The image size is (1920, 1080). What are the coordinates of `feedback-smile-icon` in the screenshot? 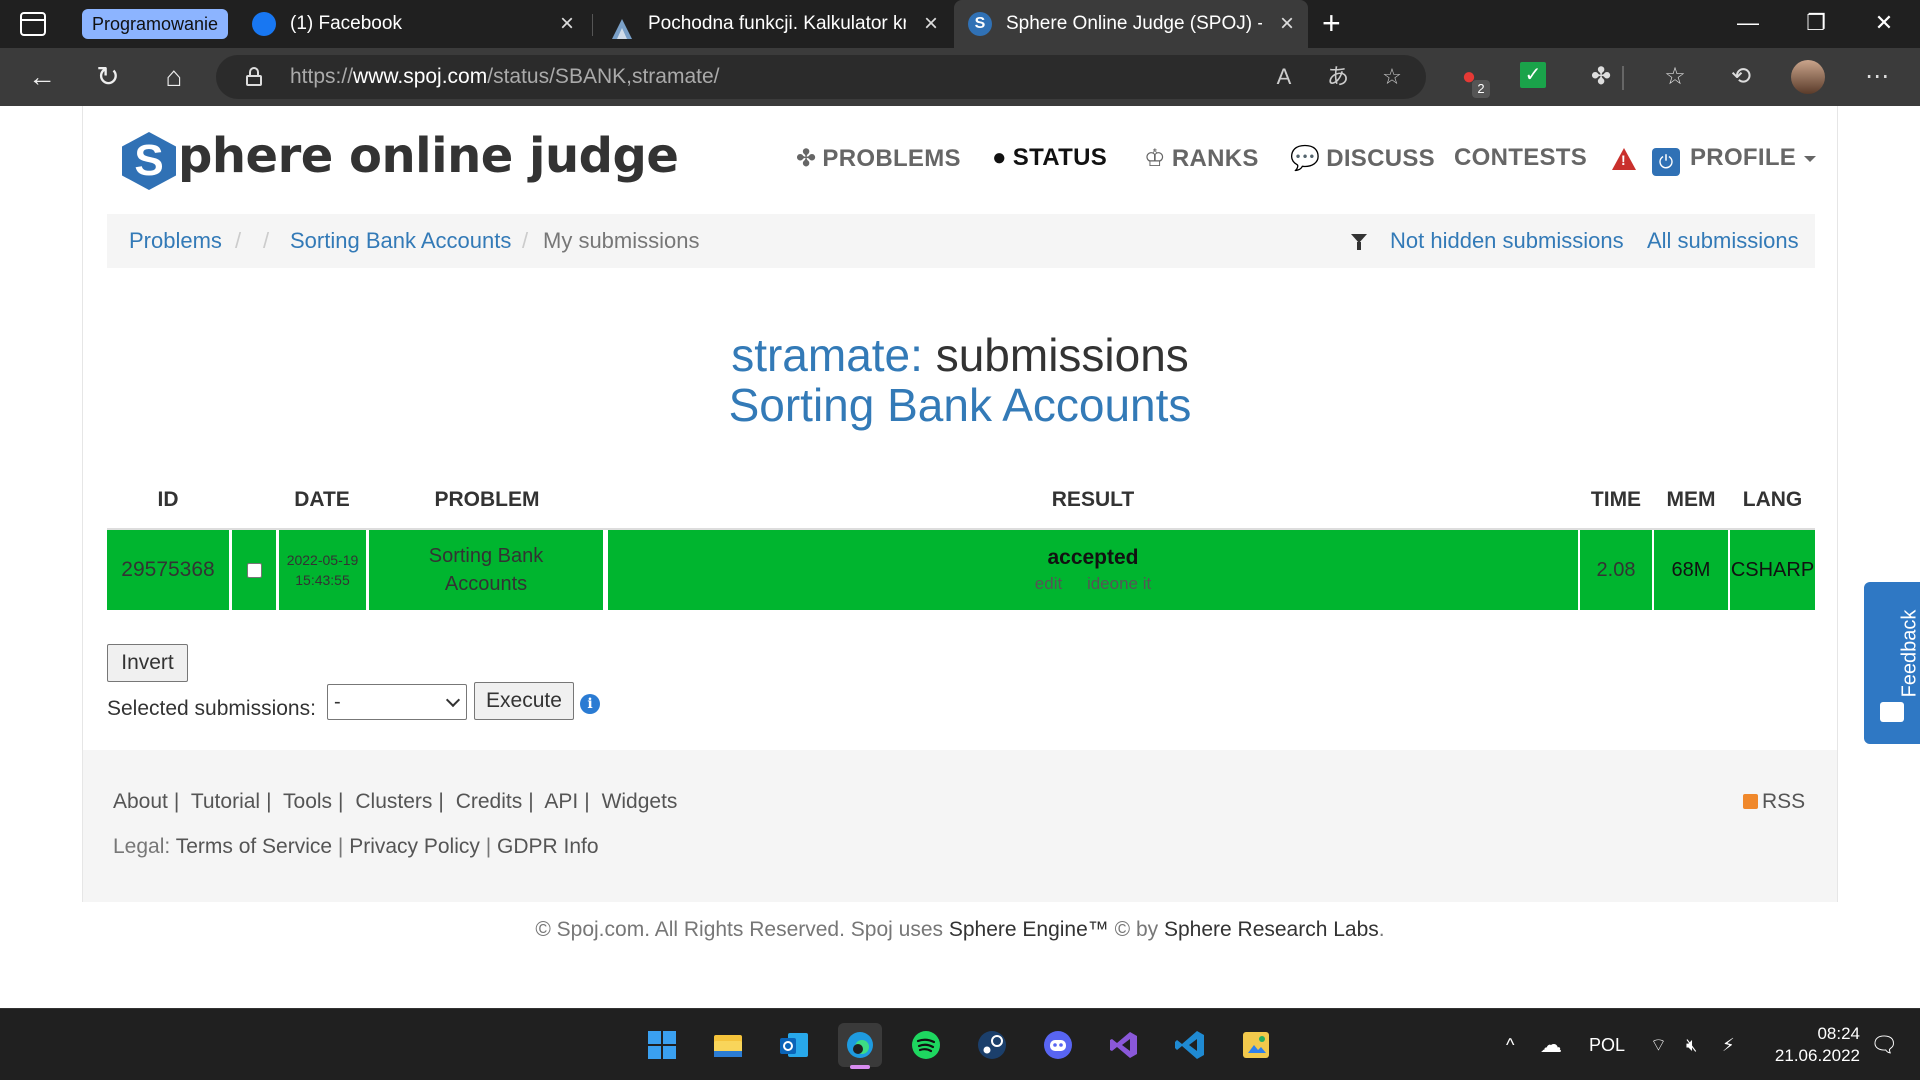 It's located at (1892, 712).